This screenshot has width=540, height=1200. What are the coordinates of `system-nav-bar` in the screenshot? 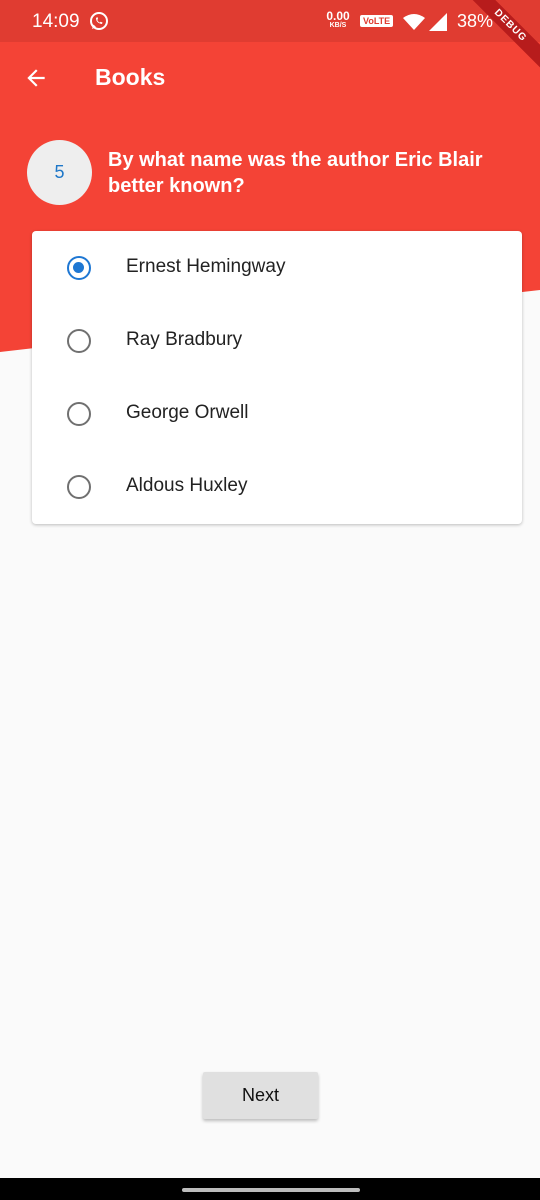 It's located at (270, 1189).